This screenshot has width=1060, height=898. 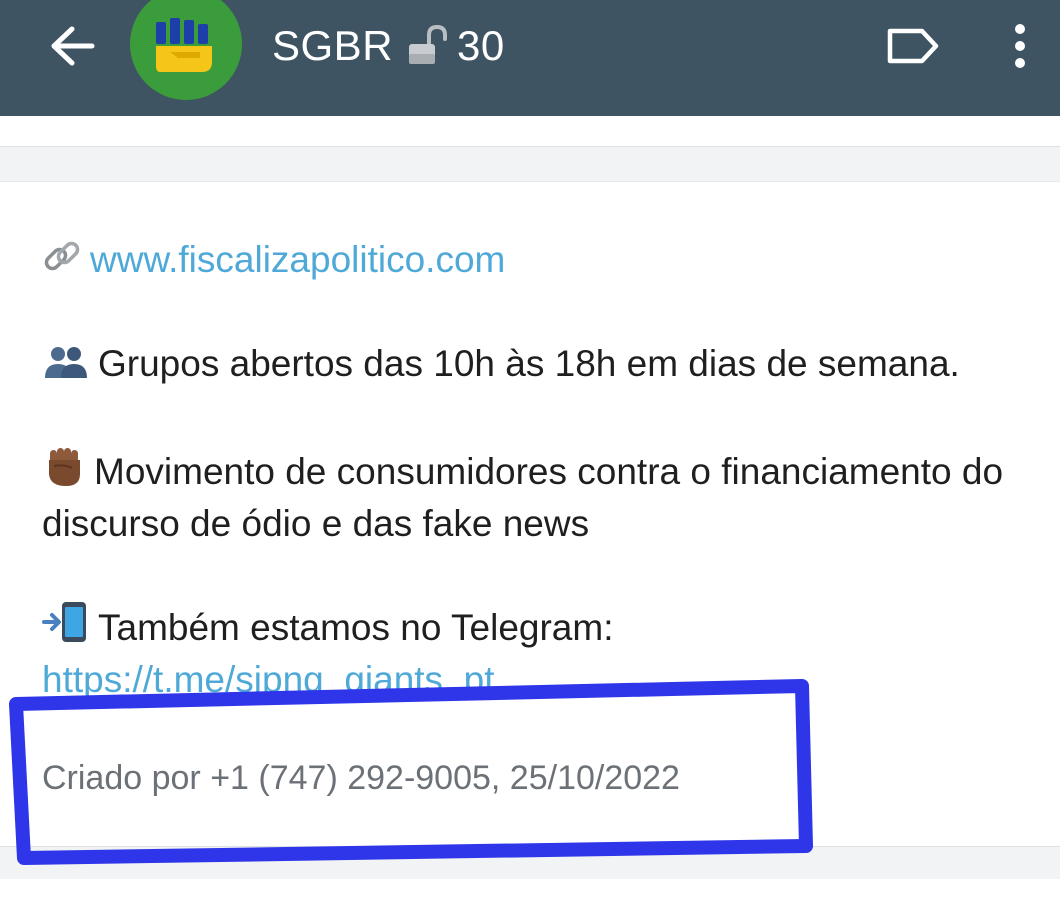 I want to click on group-title: SGBR 30, so click(x=388, y=46).